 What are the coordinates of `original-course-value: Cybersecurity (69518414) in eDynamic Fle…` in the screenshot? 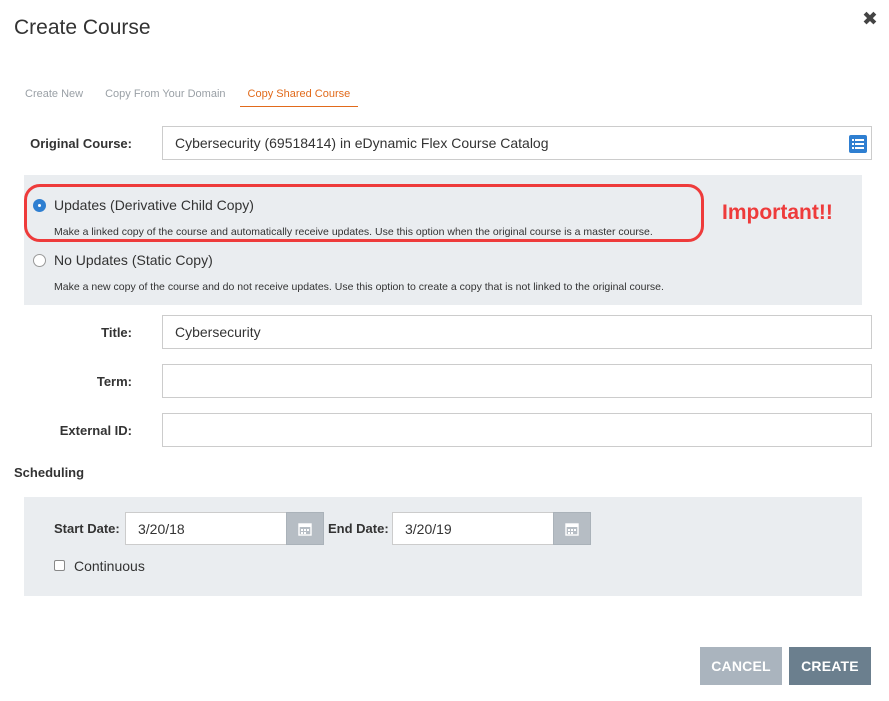 It's located at (362, 143).